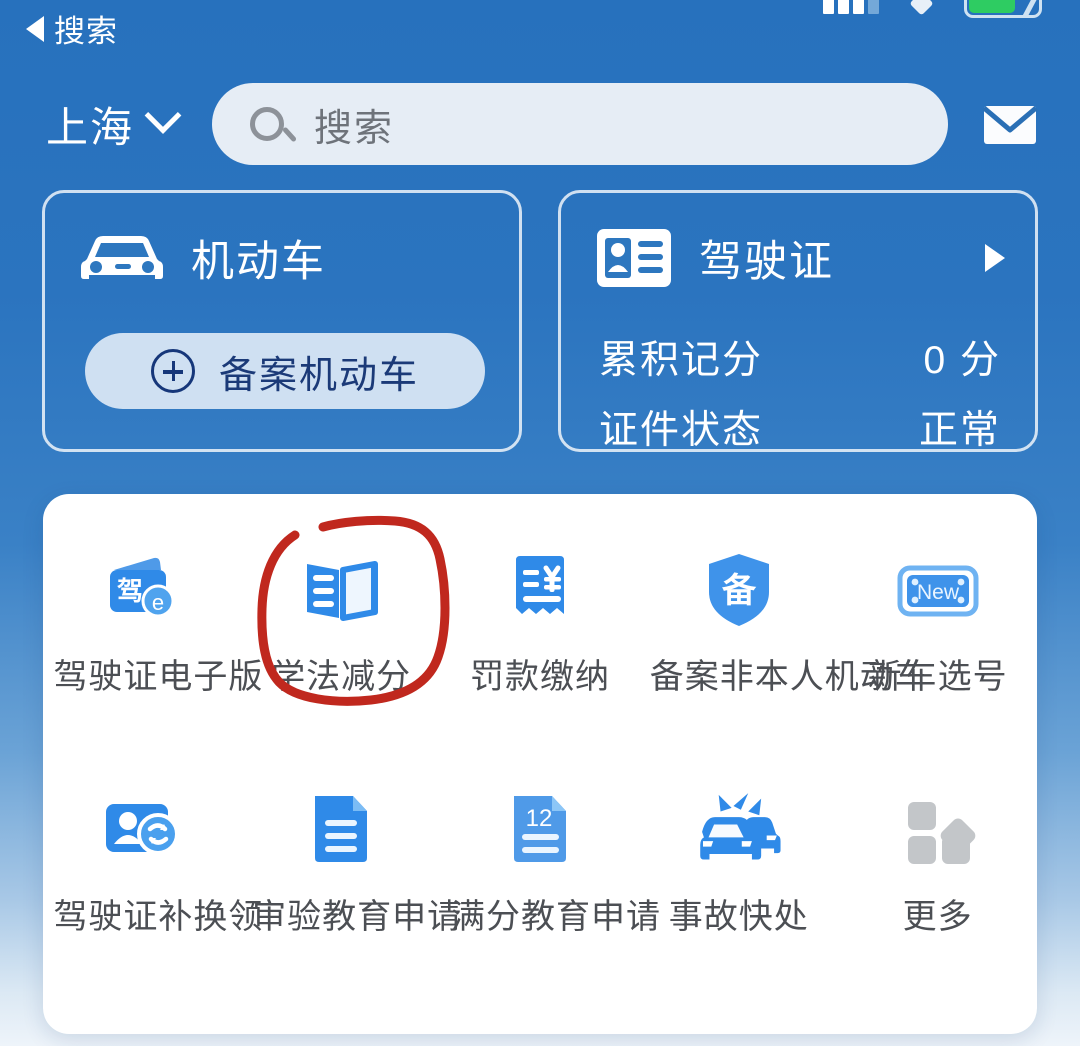 Image resolution: width=1080 pixels, height=1046 pixels. I want to click on license-stats: 累积记分 0 分 证件状态 正常, so click(800, 385).